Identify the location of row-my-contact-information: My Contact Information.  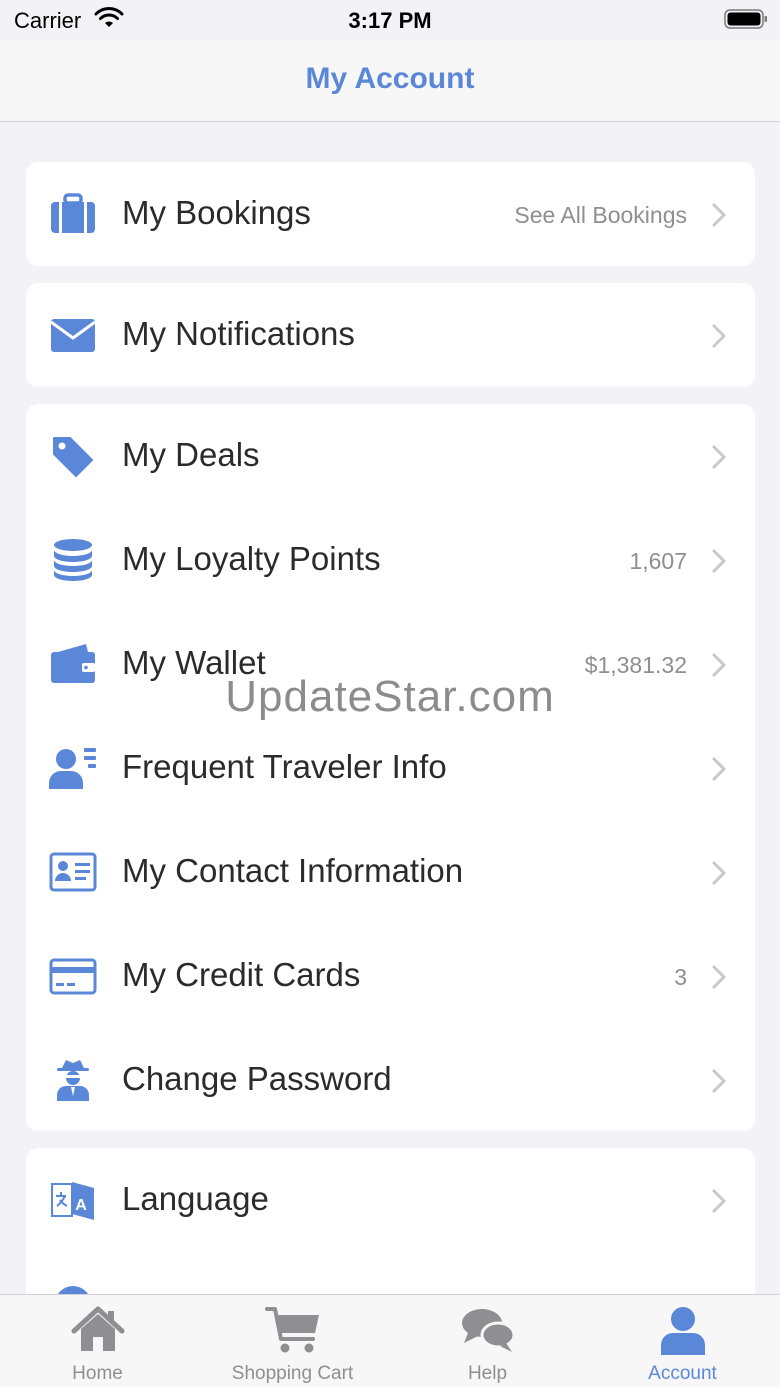
(390, 872).